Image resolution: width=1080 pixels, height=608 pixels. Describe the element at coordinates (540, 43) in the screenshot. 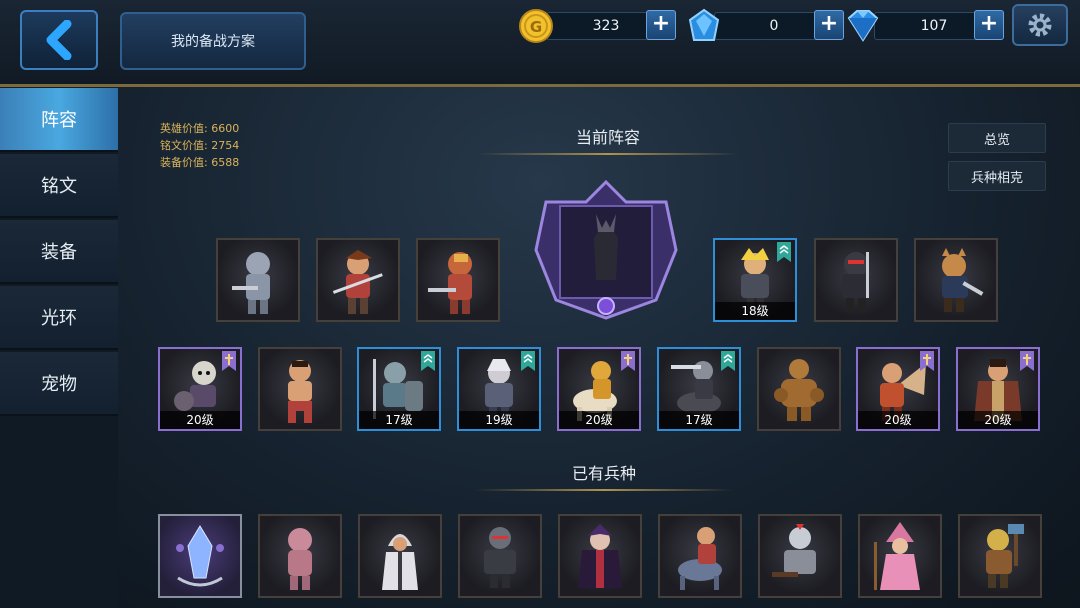

I see `top-bar: 我的备战方案 323 + G 0 + 107 +` at that location.